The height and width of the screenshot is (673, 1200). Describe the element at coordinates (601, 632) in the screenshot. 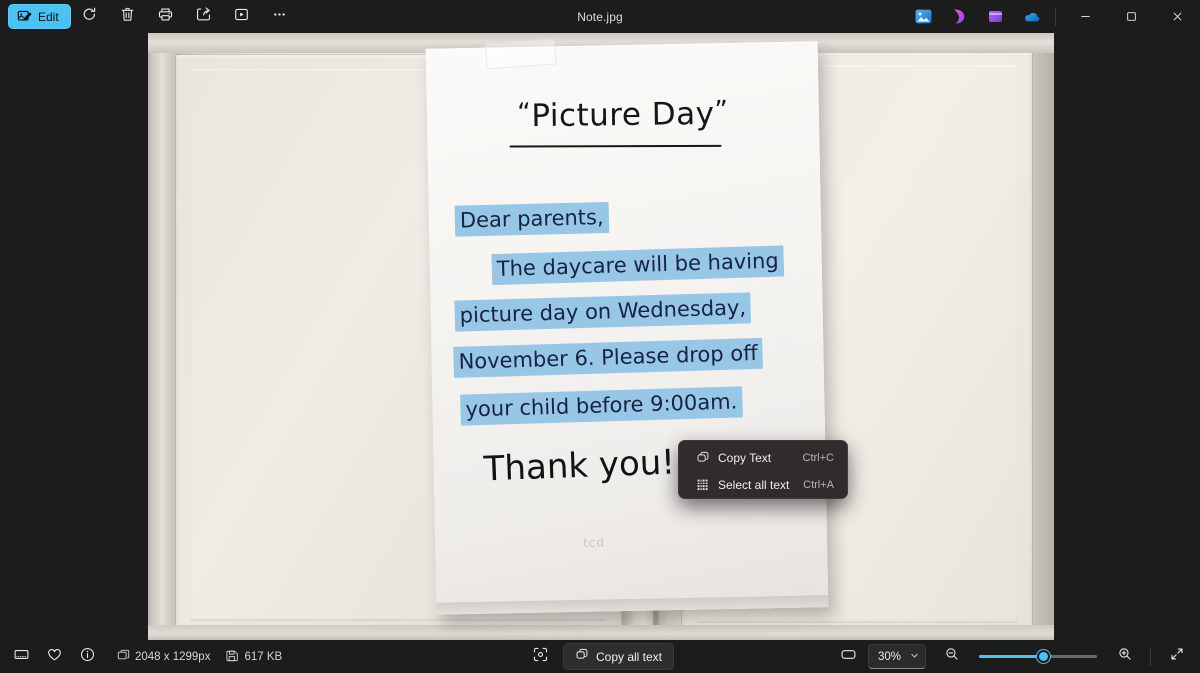

I see `door-bottom-molding` at that location.